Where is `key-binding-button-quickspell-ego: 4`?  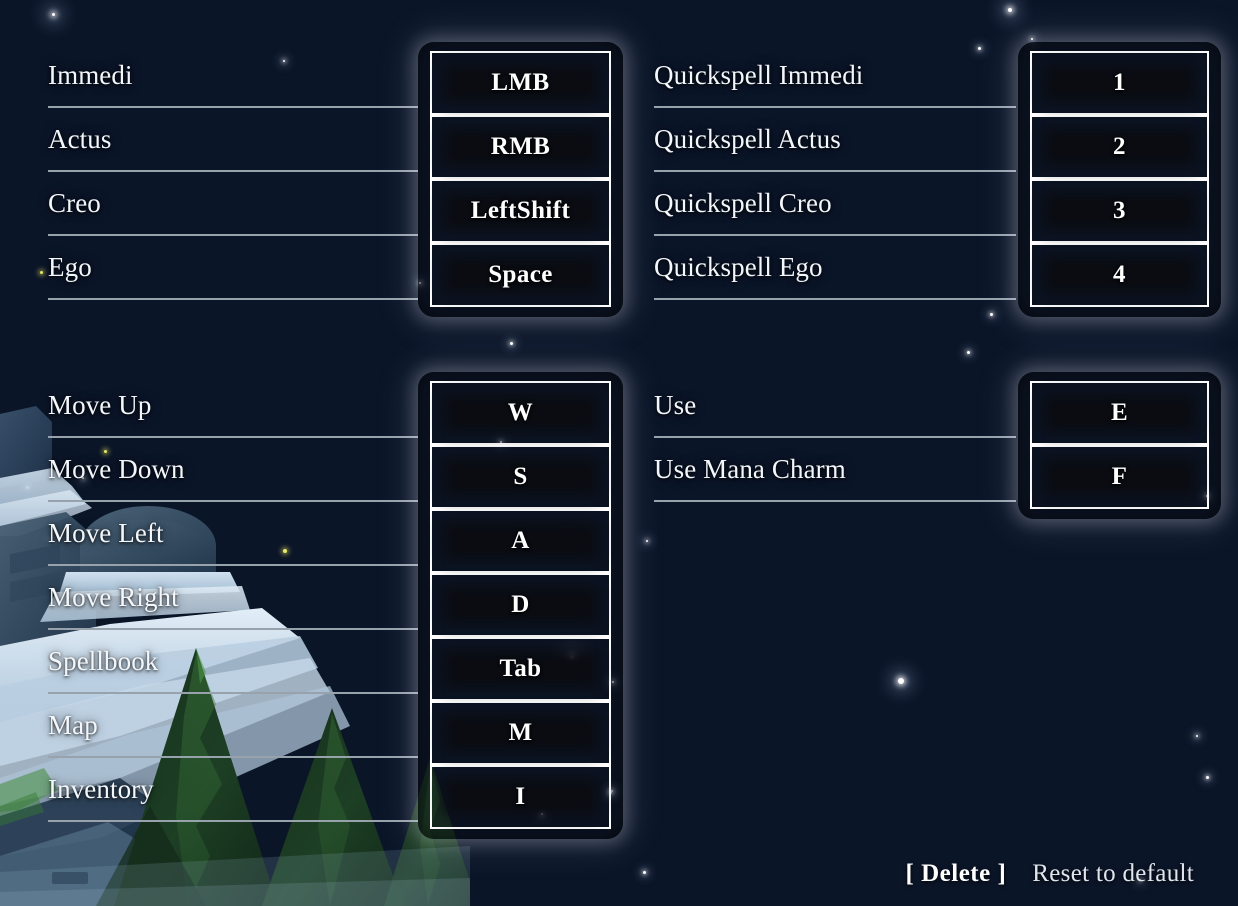 key-binding-button-quickspell-ego: 4 is located at coordinates (1119, 275).